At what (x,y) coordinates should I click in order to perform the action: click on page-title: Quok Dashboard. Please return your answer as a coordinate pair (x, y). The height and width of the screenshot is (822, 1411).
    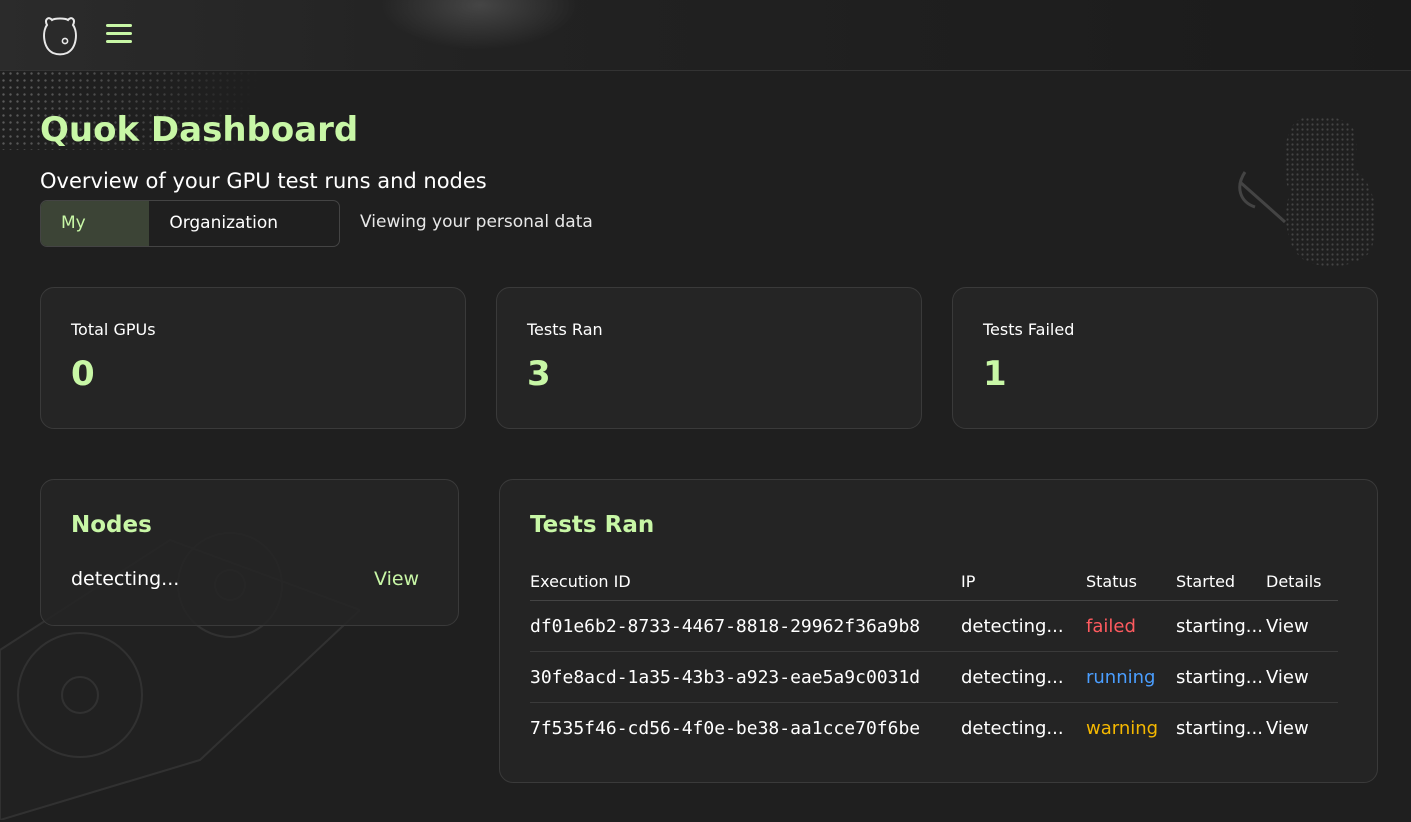
    Looking at the image, I should click on (199, 130).